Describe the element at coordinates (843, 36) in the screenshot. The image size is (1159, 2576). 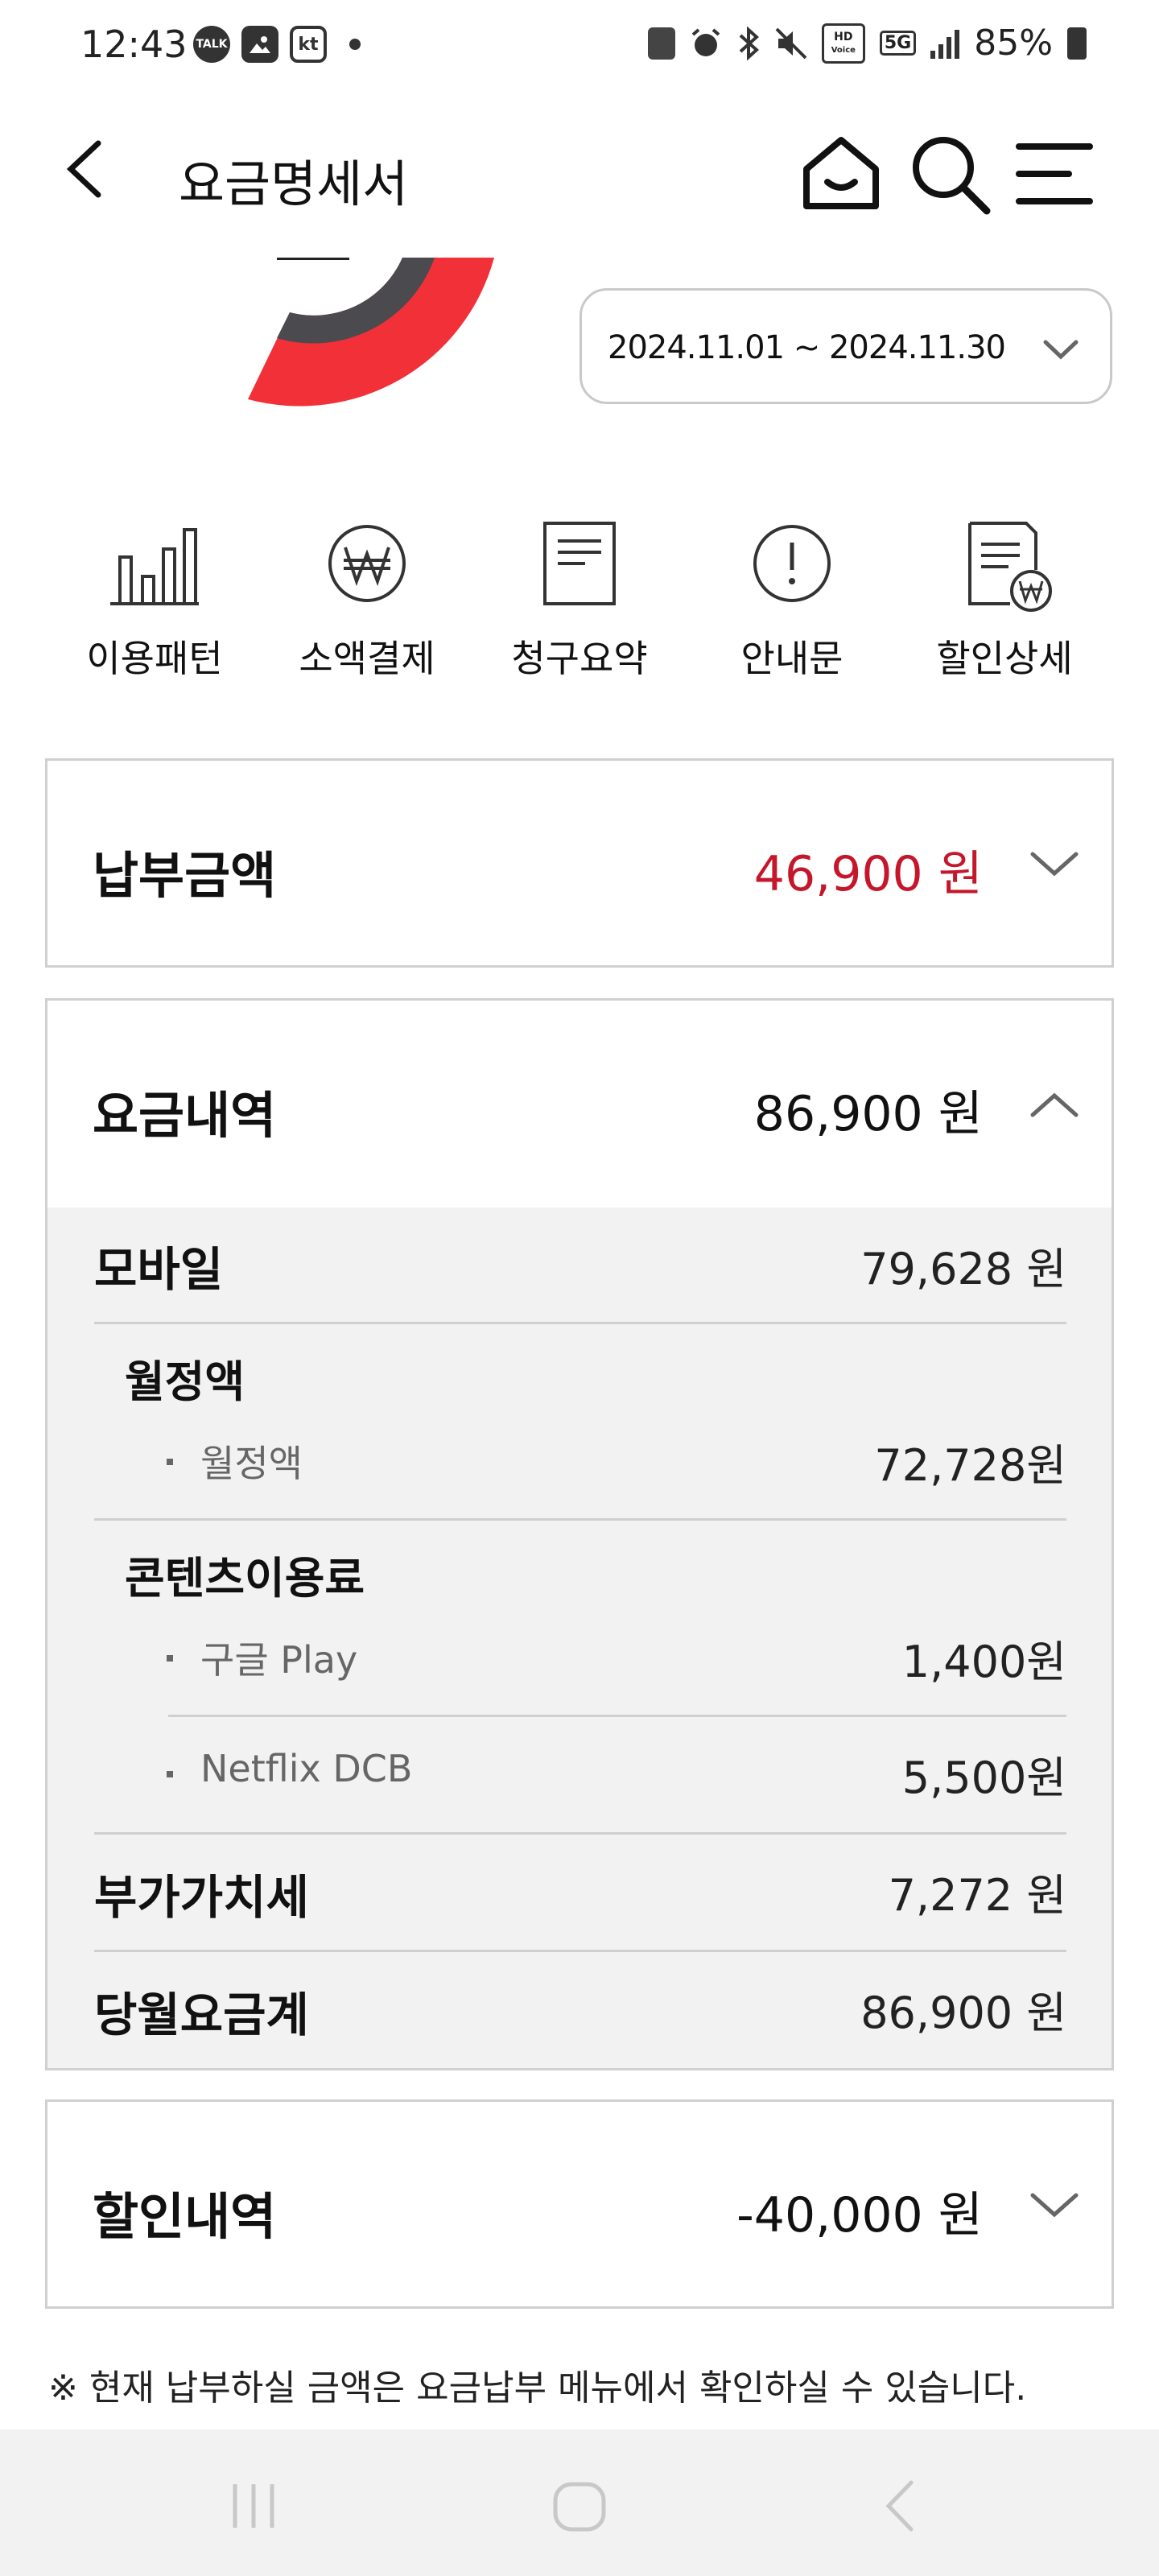
I see `hd-label: HD` at that location.